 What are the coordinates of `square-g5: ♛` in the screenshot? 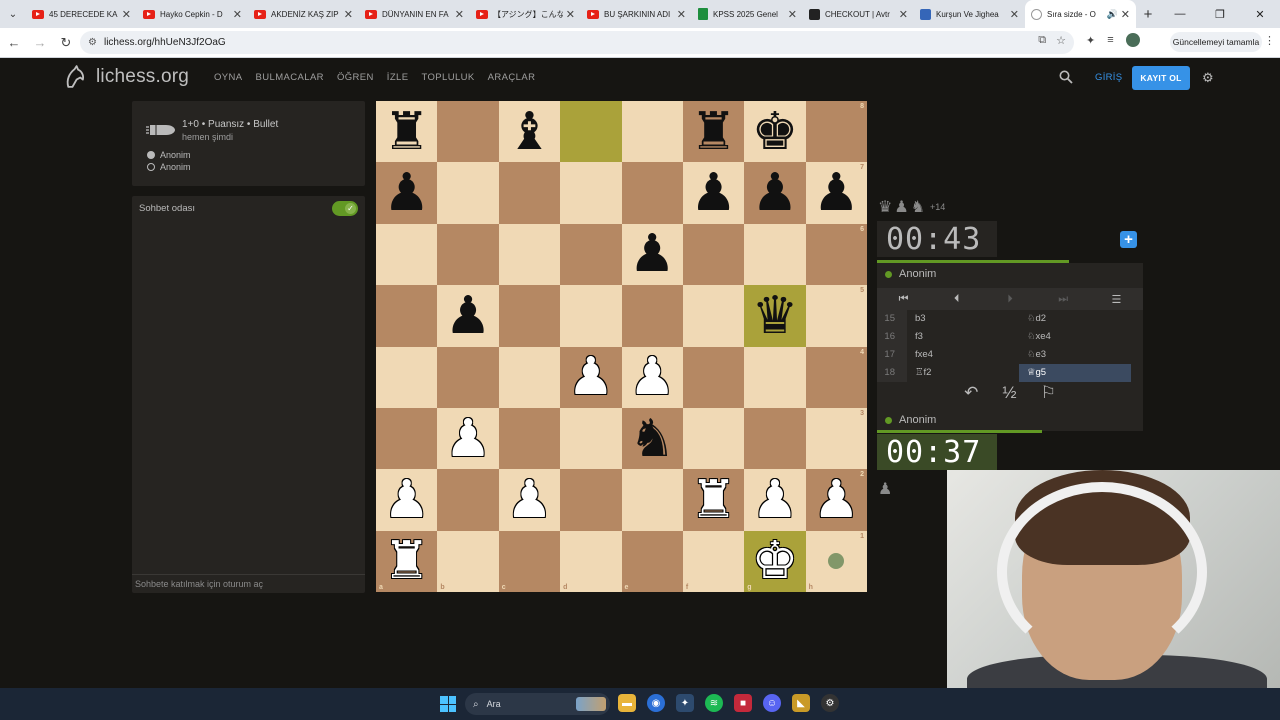 It's located at (775, 316).